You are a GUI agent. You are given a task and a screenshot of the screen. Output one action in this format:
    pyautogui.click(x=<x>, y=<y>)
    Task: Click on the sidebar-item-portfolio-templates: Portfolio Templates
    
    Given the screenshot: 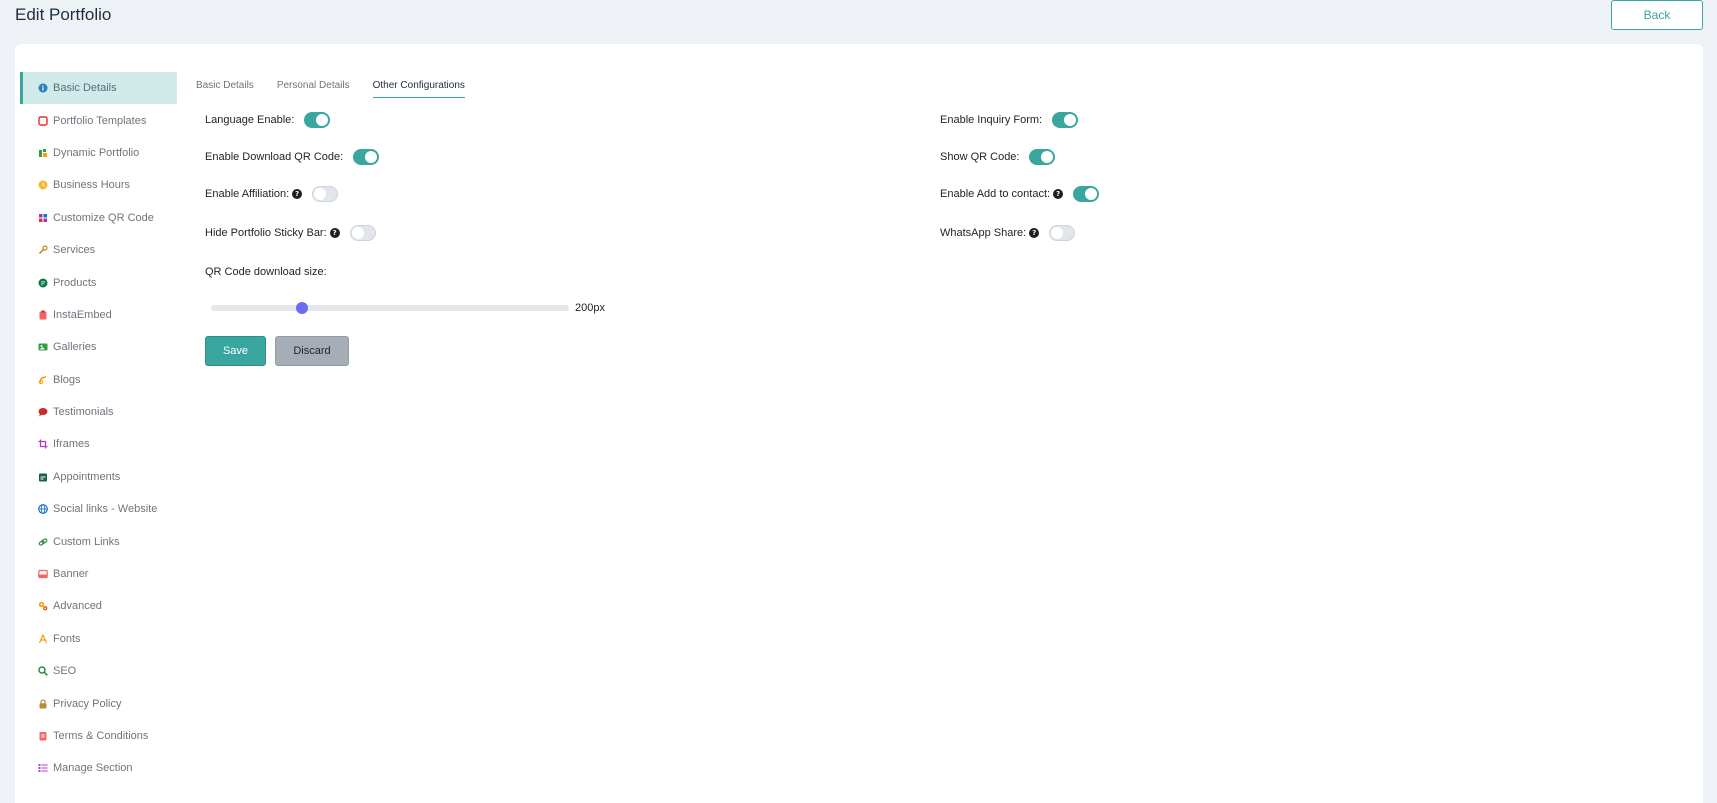 What is the action you would take?
    pyautogui.click(x=98, y=120)
    